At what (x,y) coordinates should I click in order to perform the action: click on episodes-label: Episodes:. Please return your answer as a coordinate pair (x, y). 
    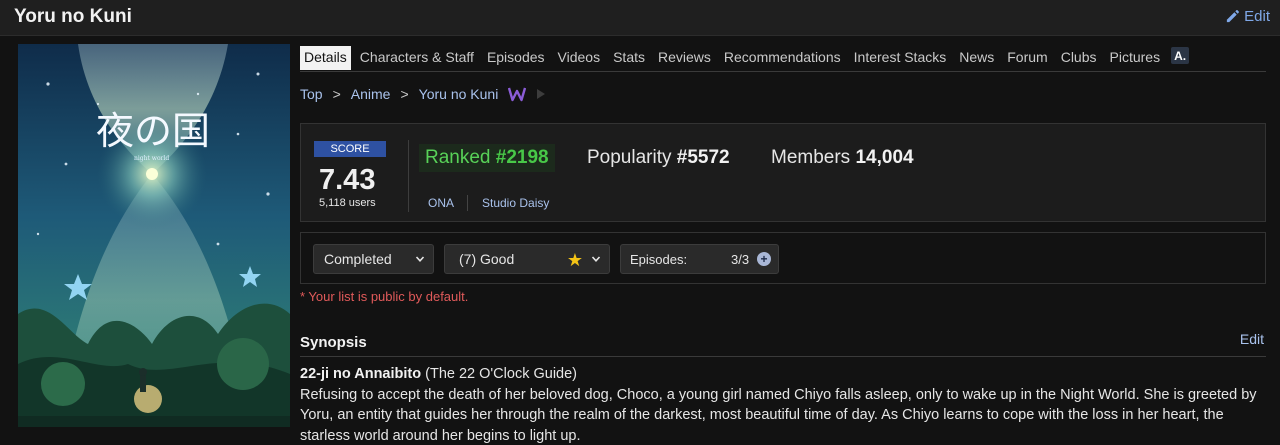
    Looking at the image, I should click on (659, 259).